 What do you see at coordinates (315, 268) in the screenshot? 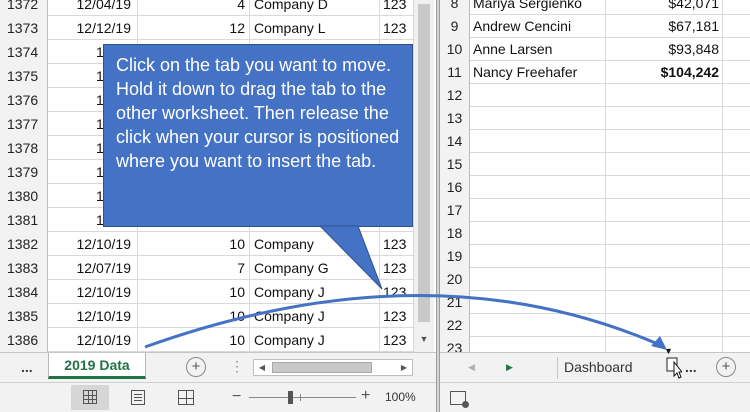
I see `company-cell: Company G` at bounding box center [315, 268].